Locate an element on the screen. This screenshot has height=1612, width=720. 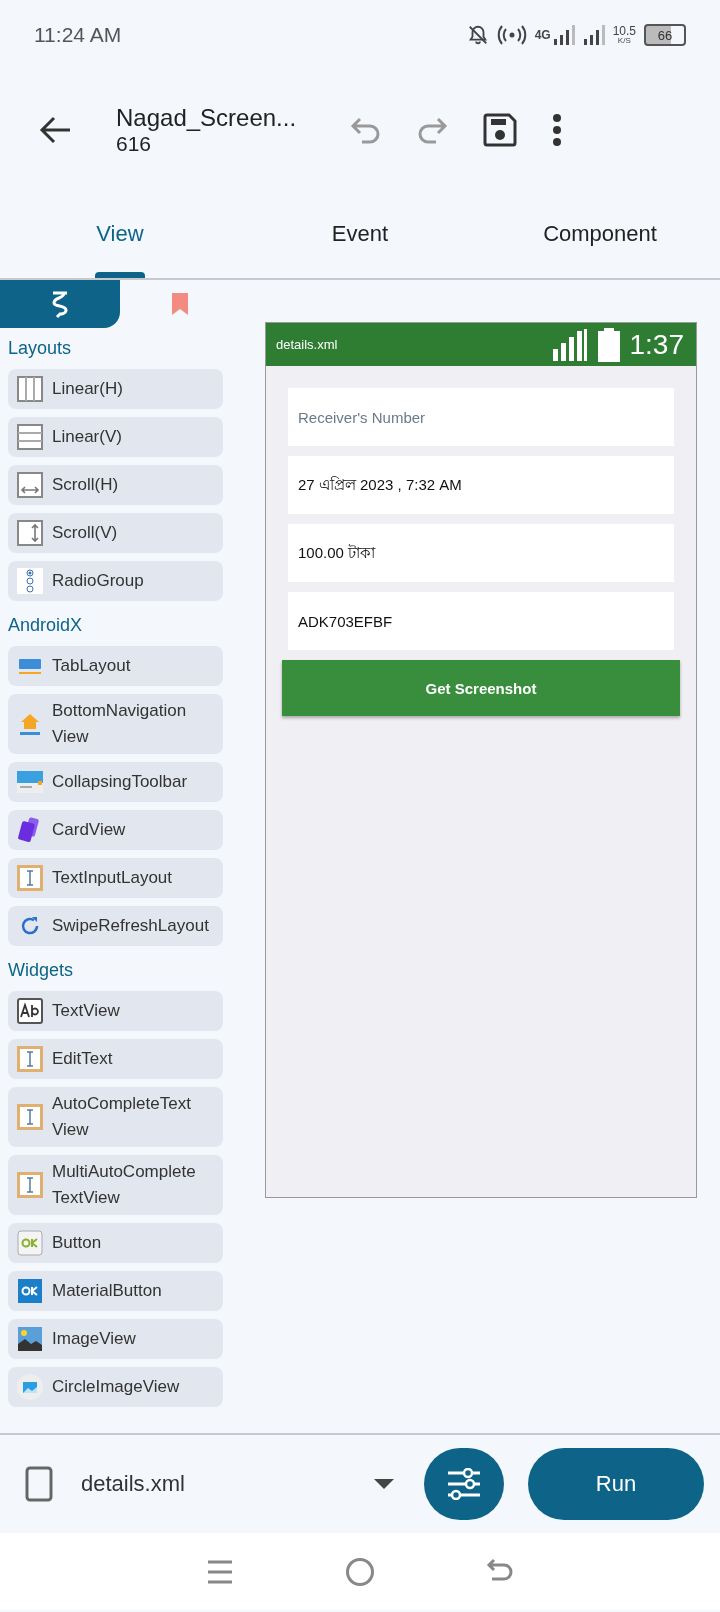
tab: Event is located at coordinates (360, 234).